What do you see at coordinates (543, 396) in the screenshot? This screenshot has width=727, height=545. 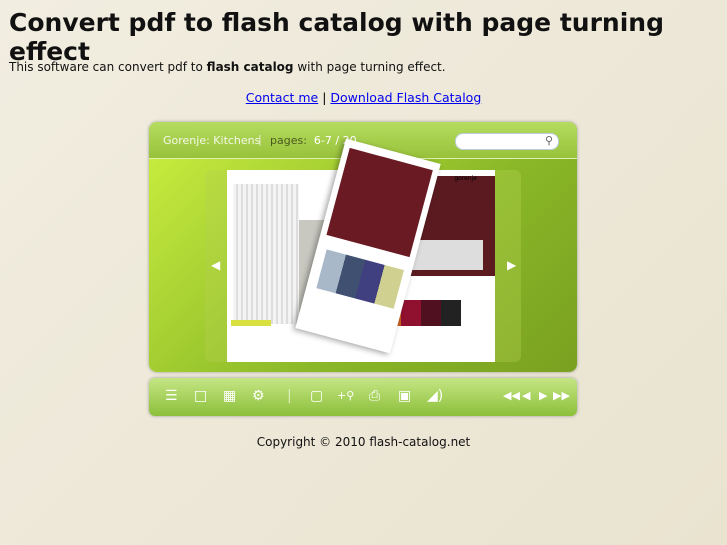 I see `next-page-icon: ▶` at bounding box center [543, 396].